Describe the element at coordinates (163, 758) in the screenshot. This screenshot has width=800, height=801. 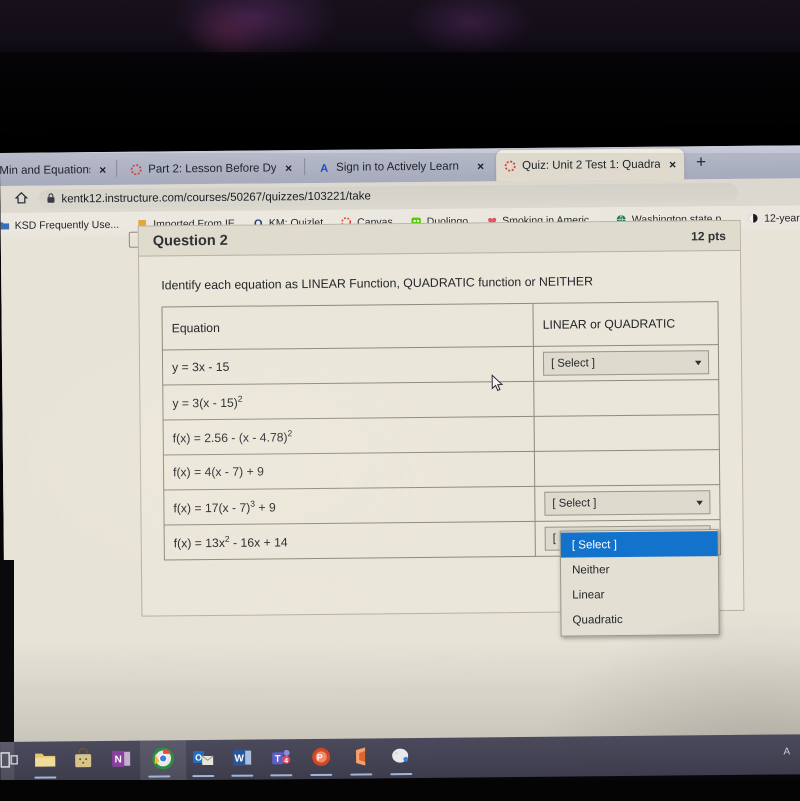
I see `google-chrome-icon` at that location.